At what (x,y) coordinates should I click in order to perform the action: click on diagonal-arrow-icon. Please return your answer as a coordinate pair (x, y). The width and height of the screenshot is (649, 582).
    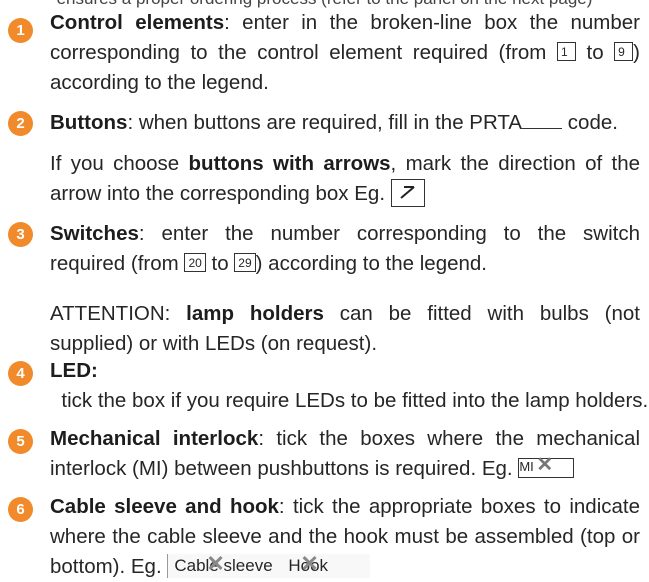
    Looking at the image, I should click on (407, 192).